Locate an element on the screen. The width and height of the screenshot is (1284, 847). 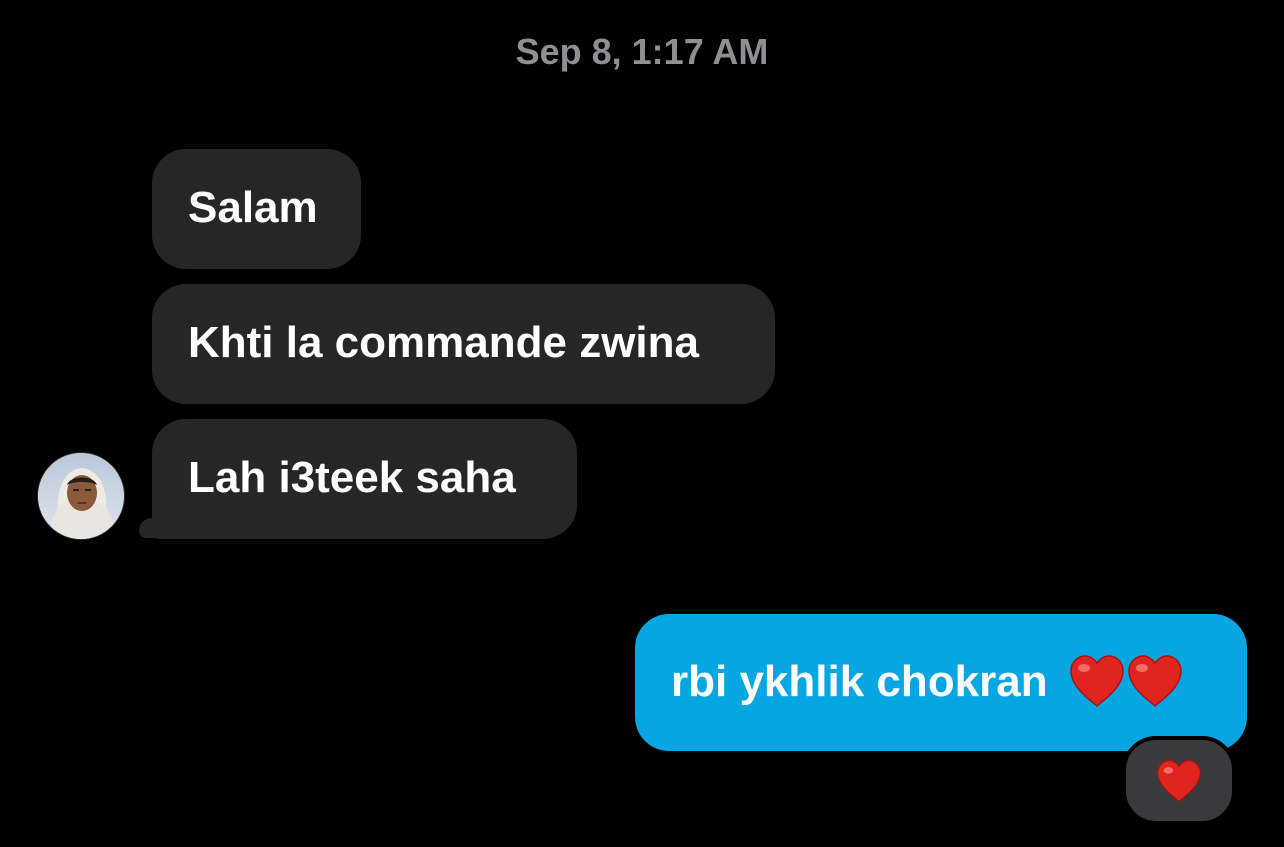
avatar-photo is located at coordinates (81, 496).